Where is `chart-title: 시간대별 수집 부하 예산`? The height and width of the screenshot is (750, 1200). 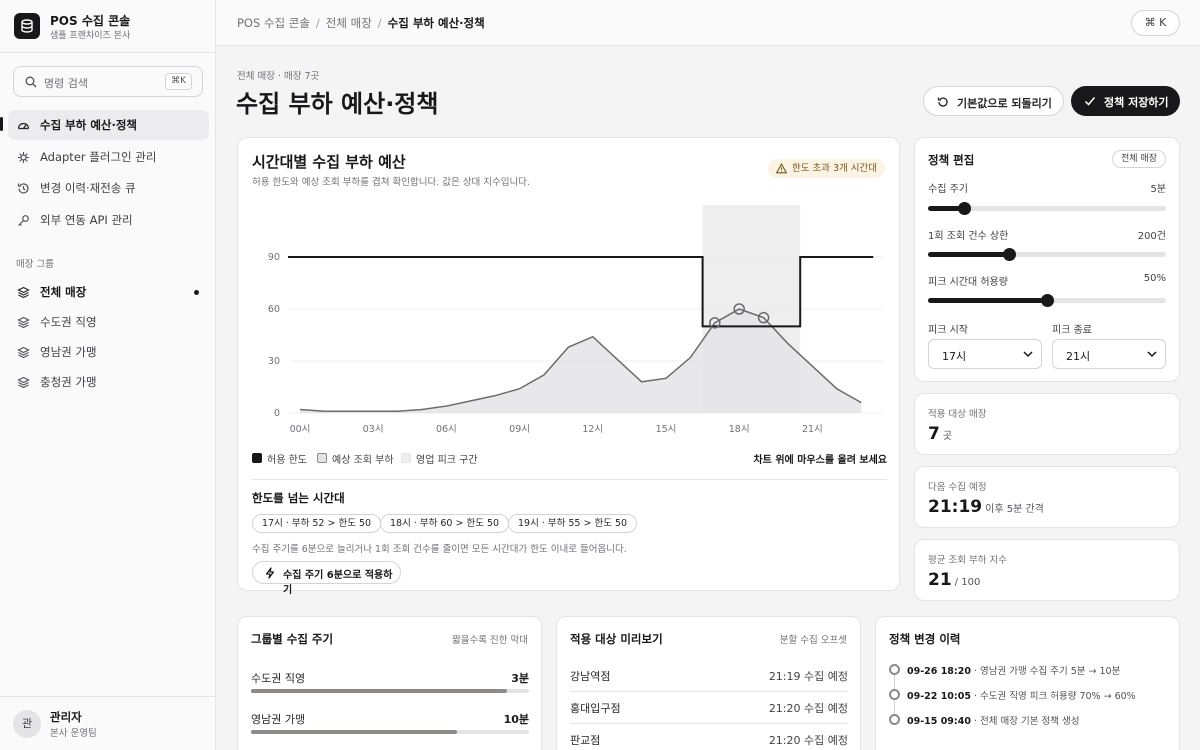 chart-title: 시간대별 수집 부하 예산 is located at coordinates (329, 162).